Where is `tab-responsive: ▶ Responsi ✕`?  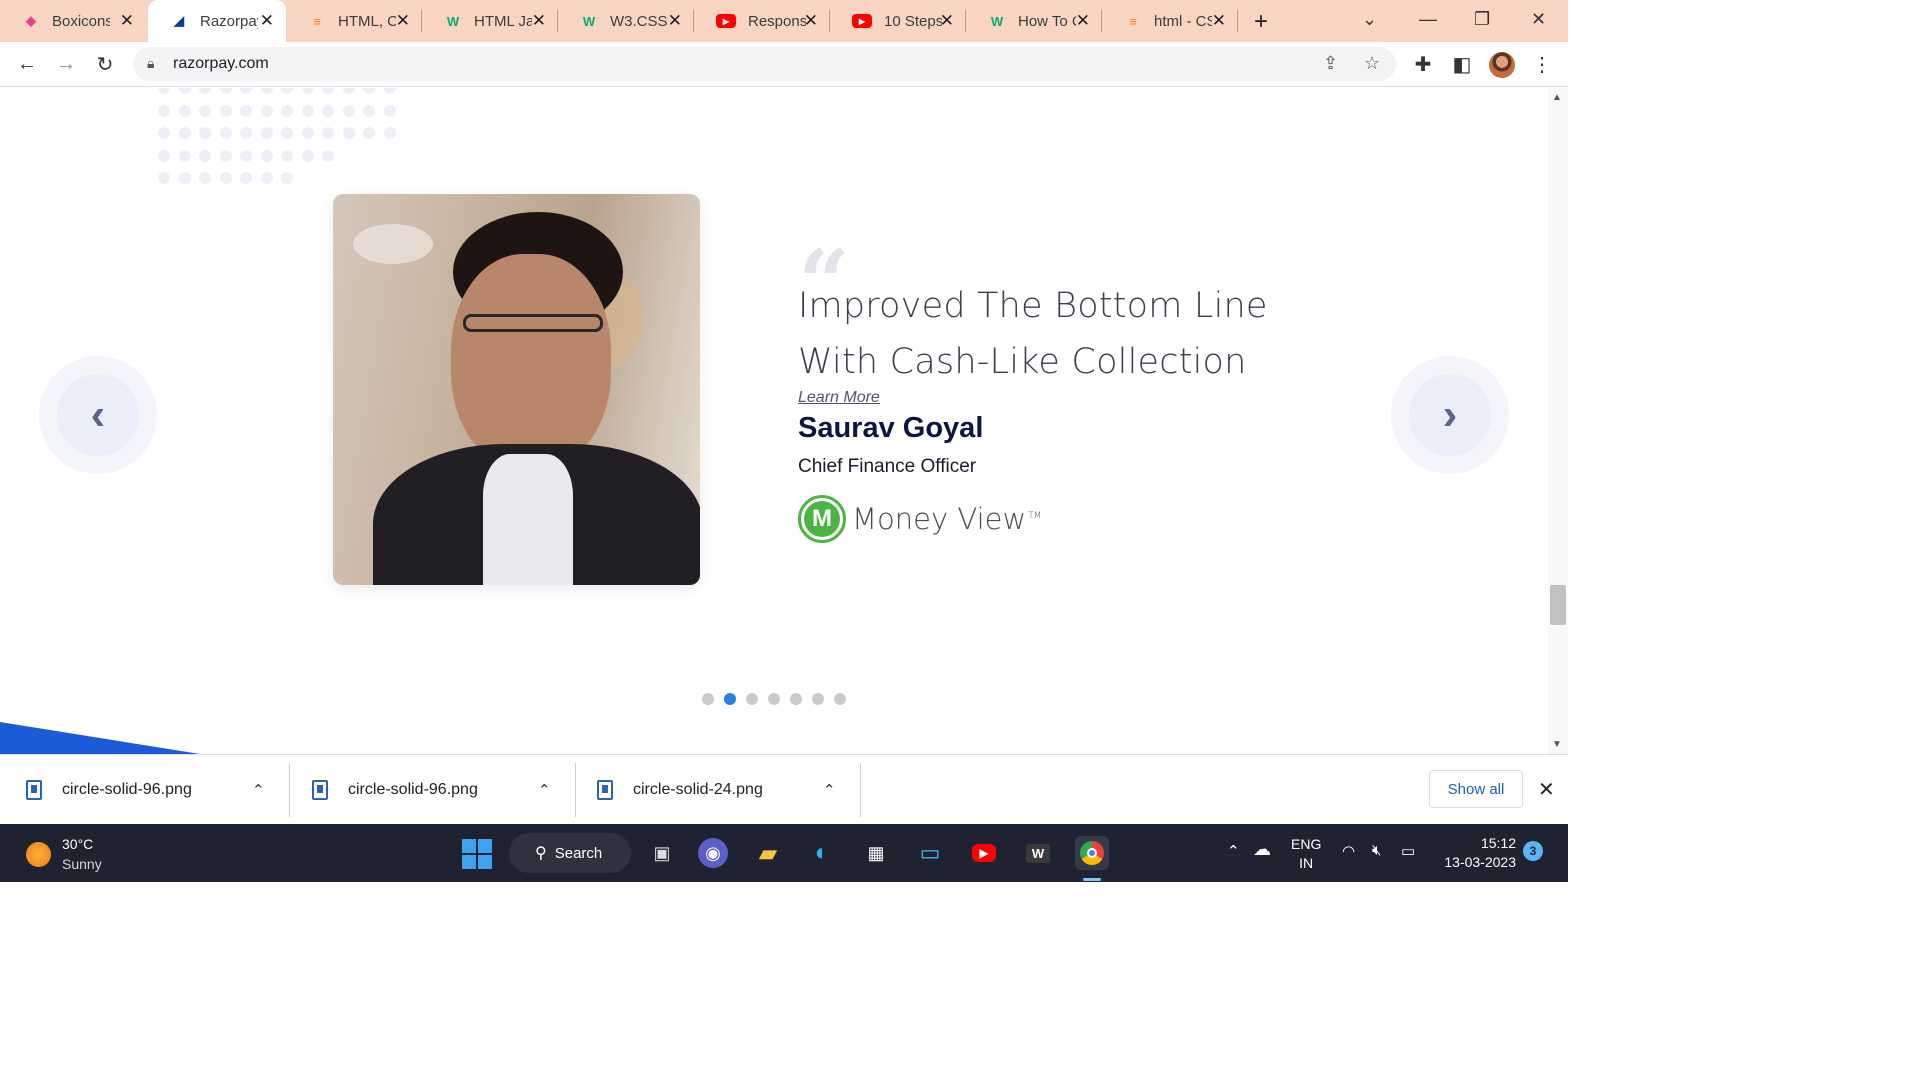 tab-responsive: ▶ Responsi ✕ is located at coordinates (762, 21).